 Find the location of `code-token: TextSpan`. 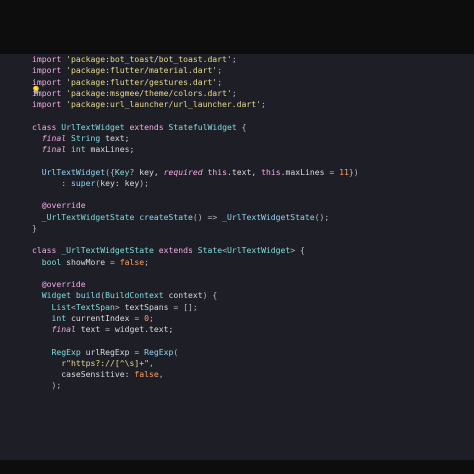

code-token: TextSpan is located at coordinates (95, 306).